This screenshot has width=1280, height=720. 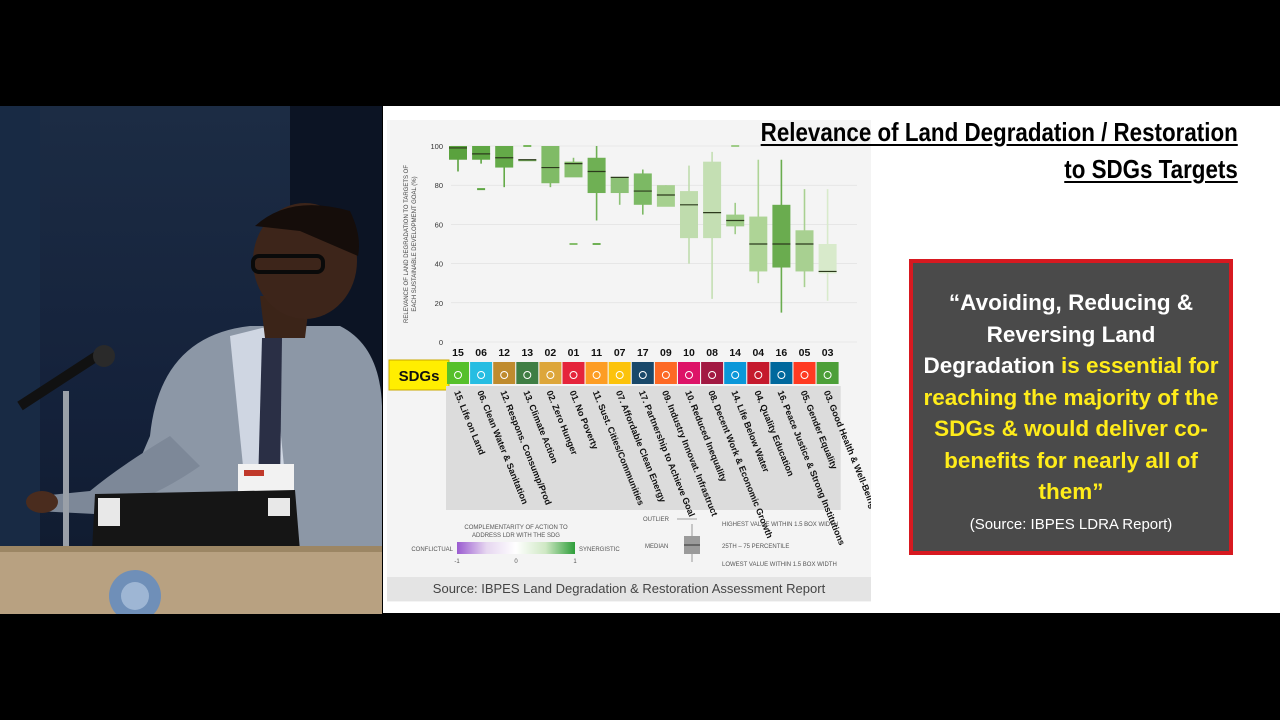 What do you see at coordinates (1098, 491) in the screenshot?
I see `quote-close-mark: ”` at bounding box center [1098, 491].